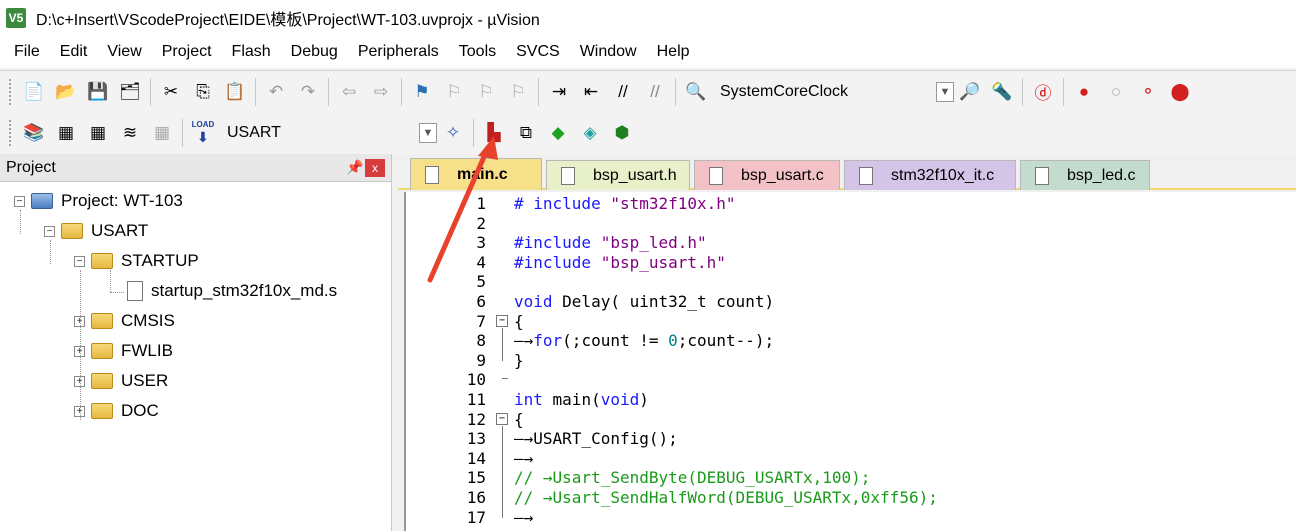 This screenshot has height=531, width=1296. What do you see at coordinates (930, 175) in the screenshot?
I see `tab-stm32f10x-it-c: stm32f10x_it.c` at bounding box center [930, 175].